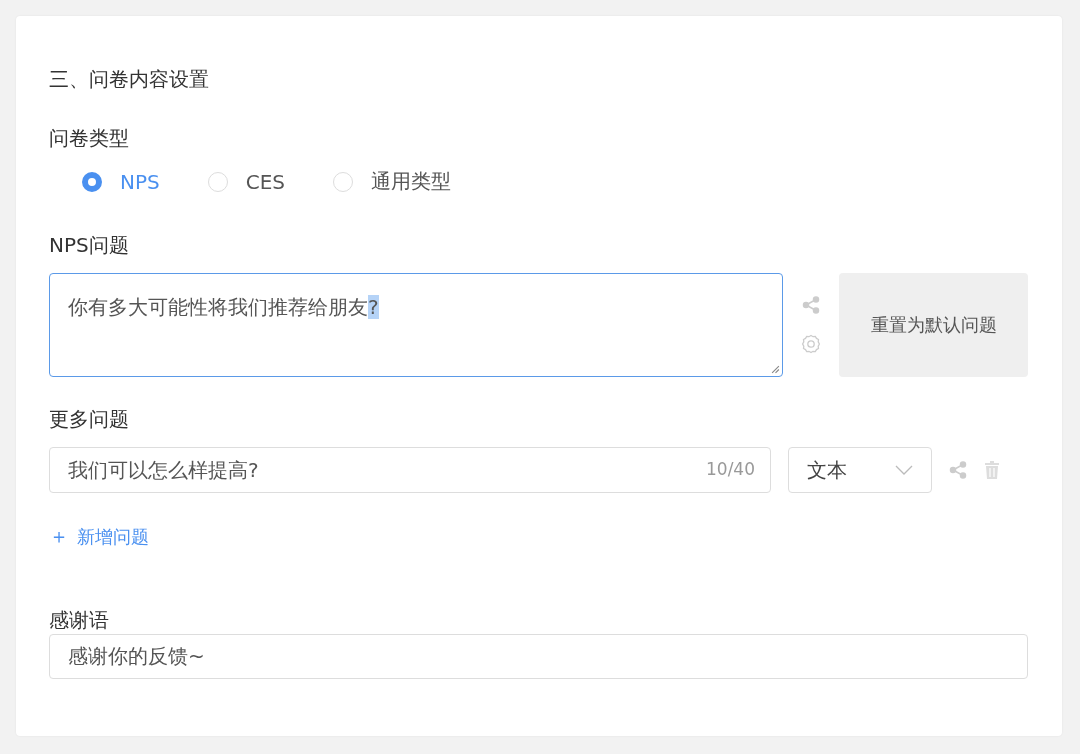 The width and height of the screenshot is (1080, 754). I want to click on radio-button, so click(92, 181).